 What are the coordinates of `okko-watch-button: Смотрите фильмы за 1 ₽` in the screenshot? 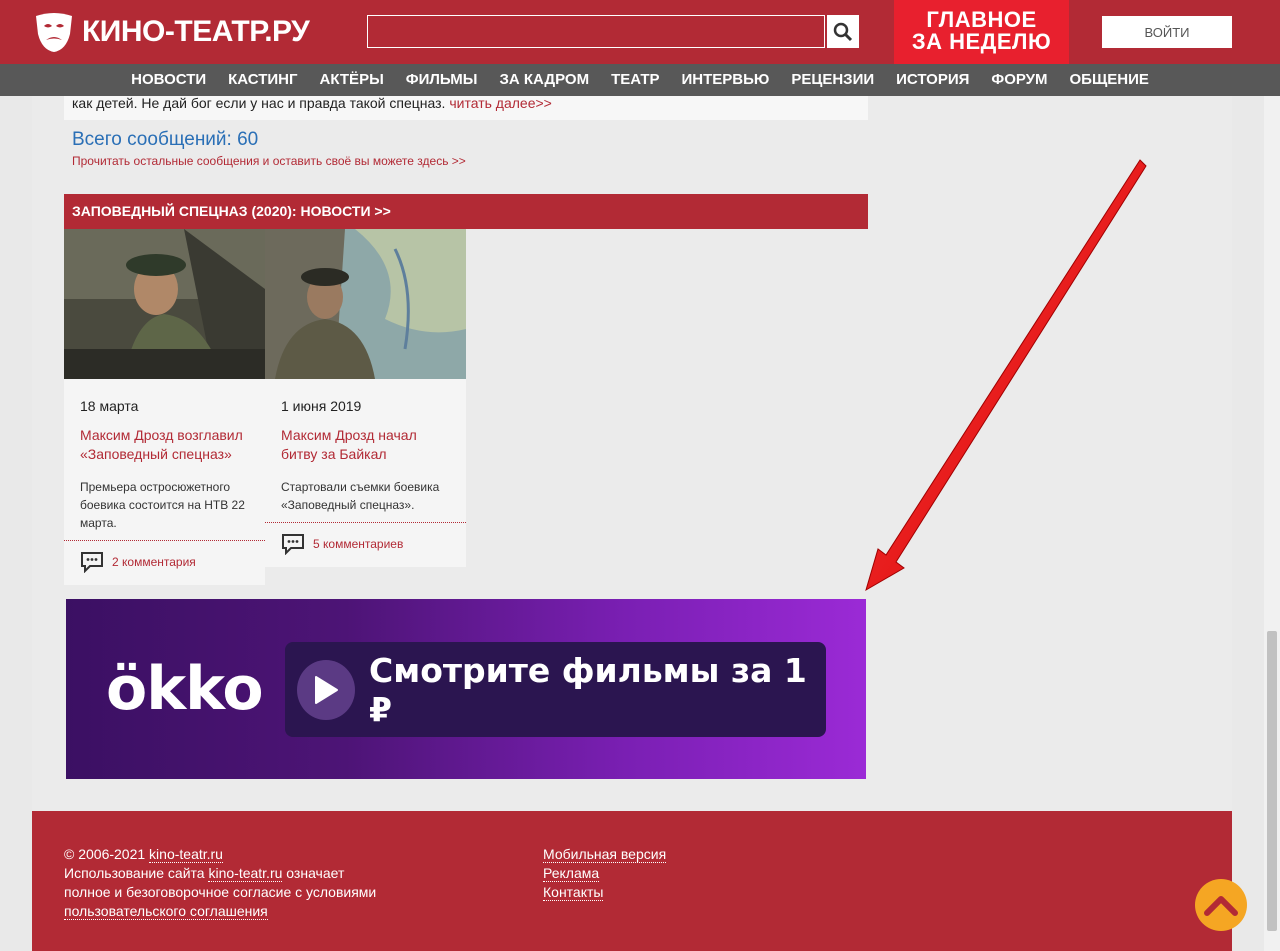 It's located at (555, 689).